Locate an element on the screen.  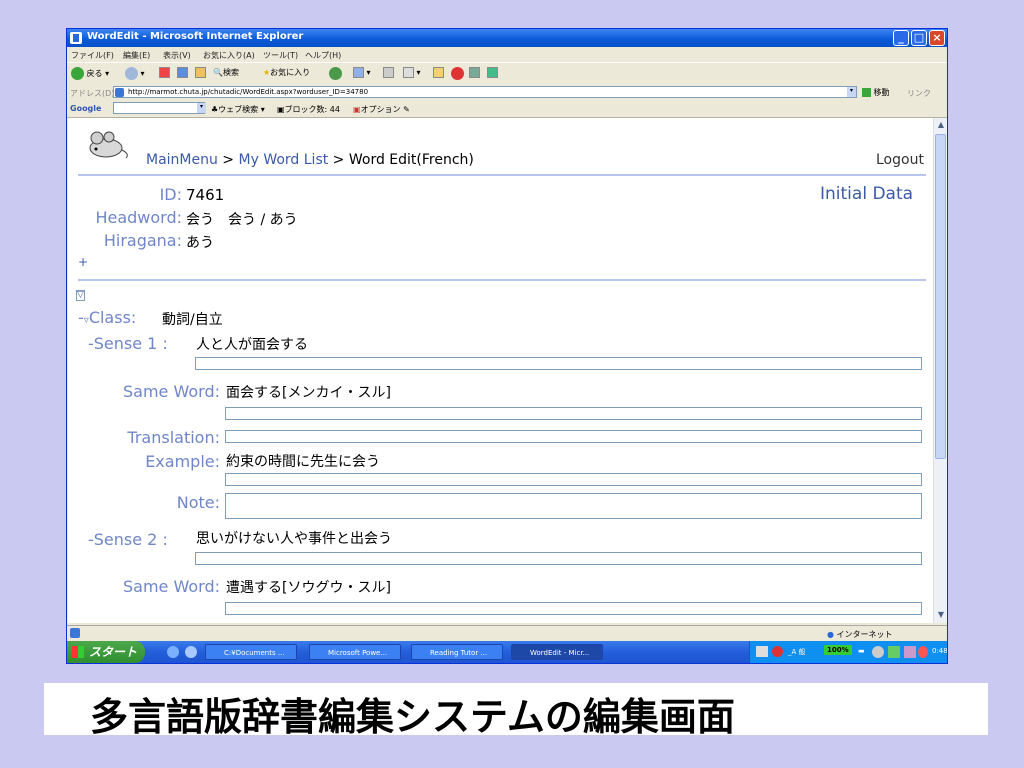
minimize-button: _ is located at coordinates (901, 38).